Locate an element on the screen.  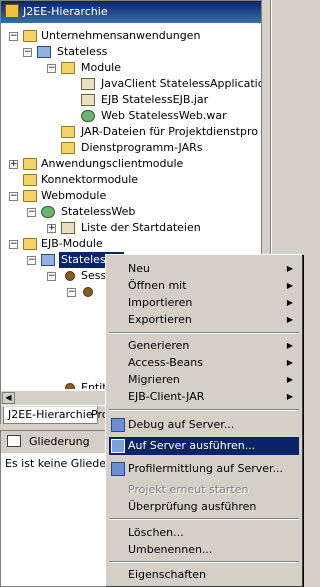
tree-item-jar-dateien: JAR-Dateien für Projektdienstpro is located at coordinates (131, 132).